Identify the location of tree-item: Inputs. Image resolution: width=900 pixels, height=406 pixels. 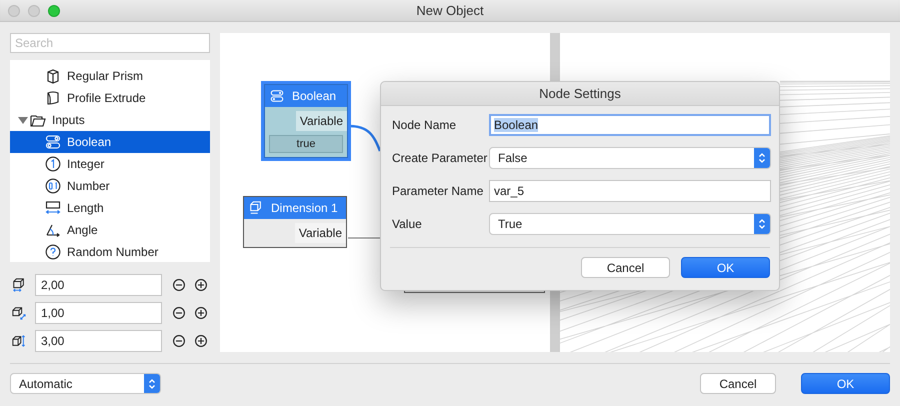
(110, 120).